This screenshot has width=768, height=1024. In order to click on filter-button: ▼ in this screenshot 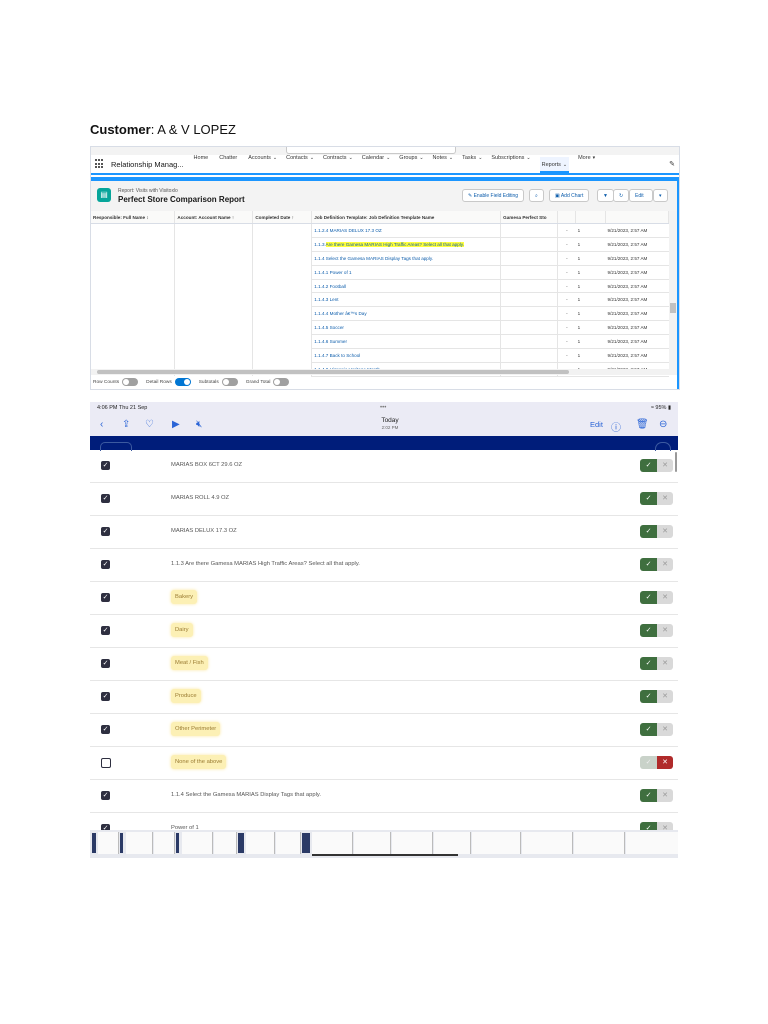, I will do `click(605, 195)`.